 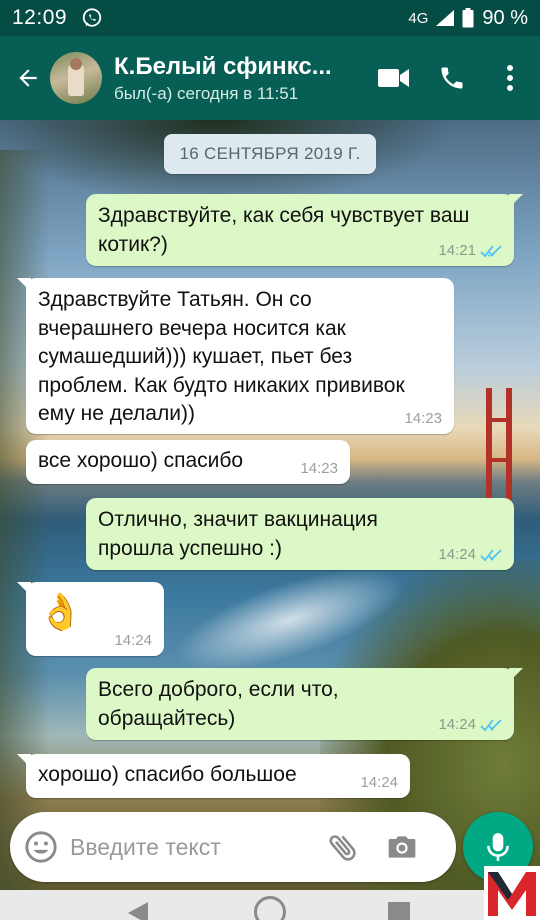 I want to click on status-time: 12:09, so click(x=40, y=17).